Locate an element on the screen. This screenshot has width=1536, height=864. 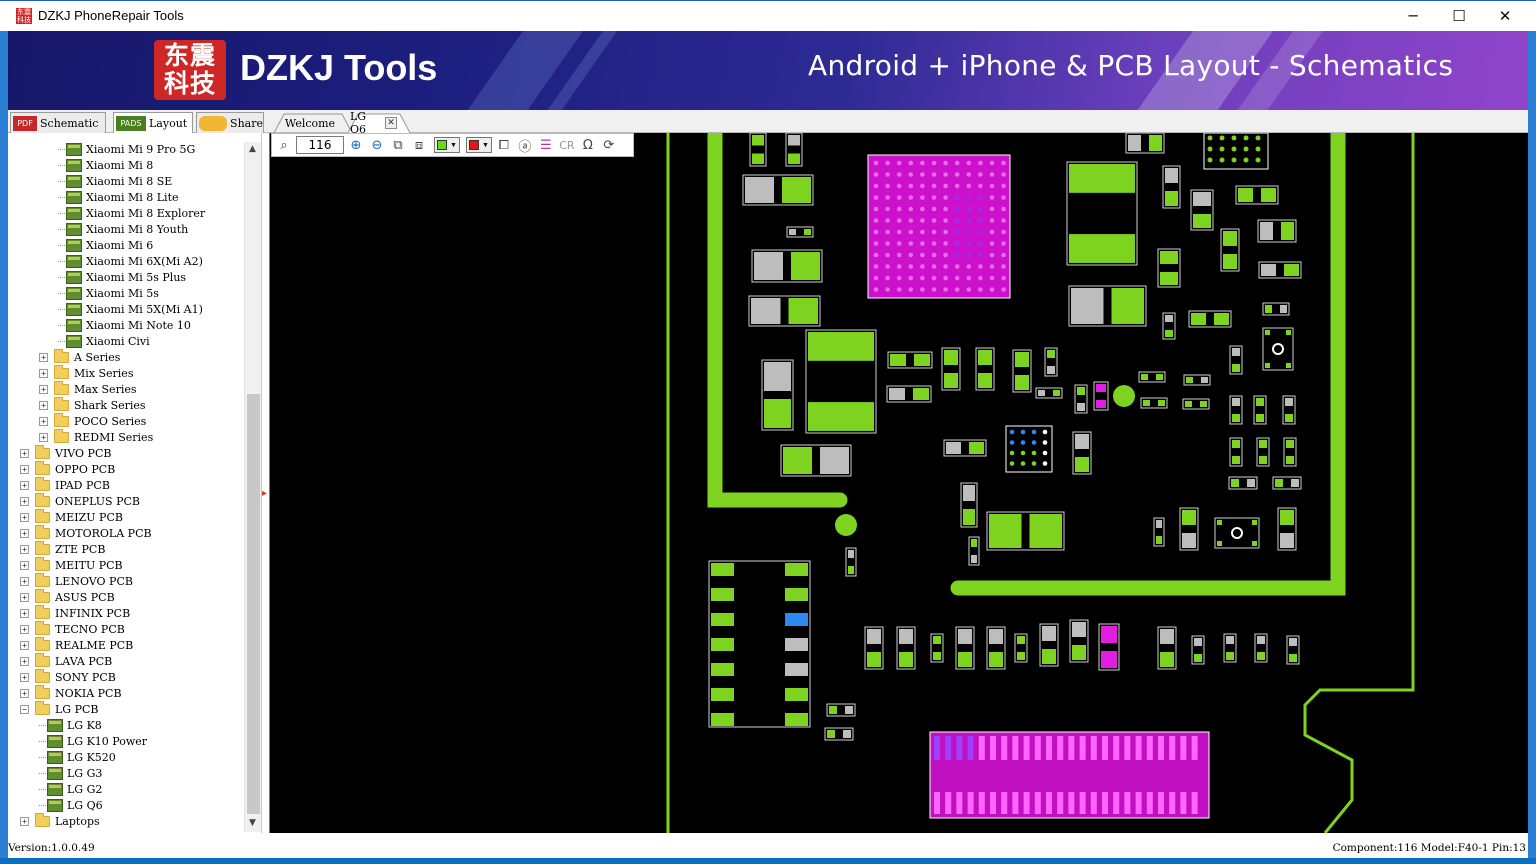
tree-folder: + SONY PCB is located at coordinates (68, 676).